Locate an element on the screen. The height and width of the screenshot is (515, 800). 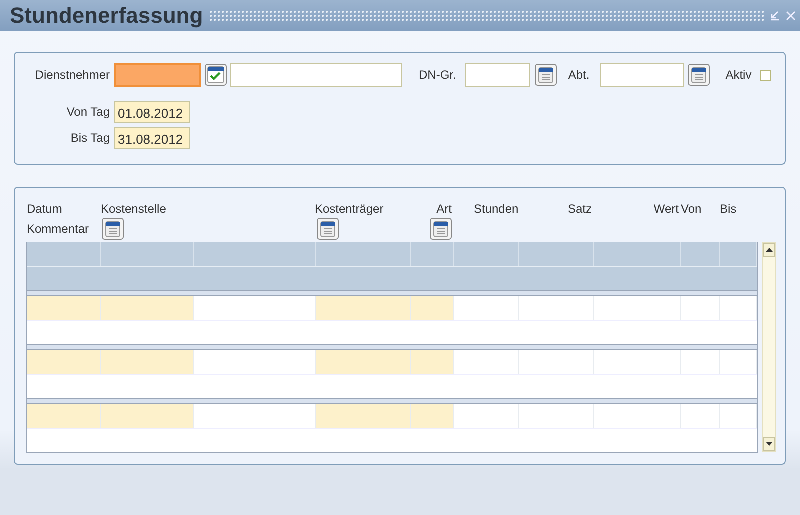
scrollbar is located at coordinates (769, 347).